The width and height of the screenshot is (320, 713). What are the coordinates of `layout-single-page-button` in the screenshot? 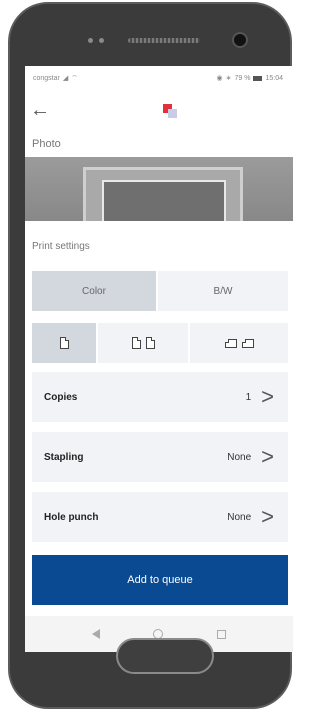 It's located at (64, 343).